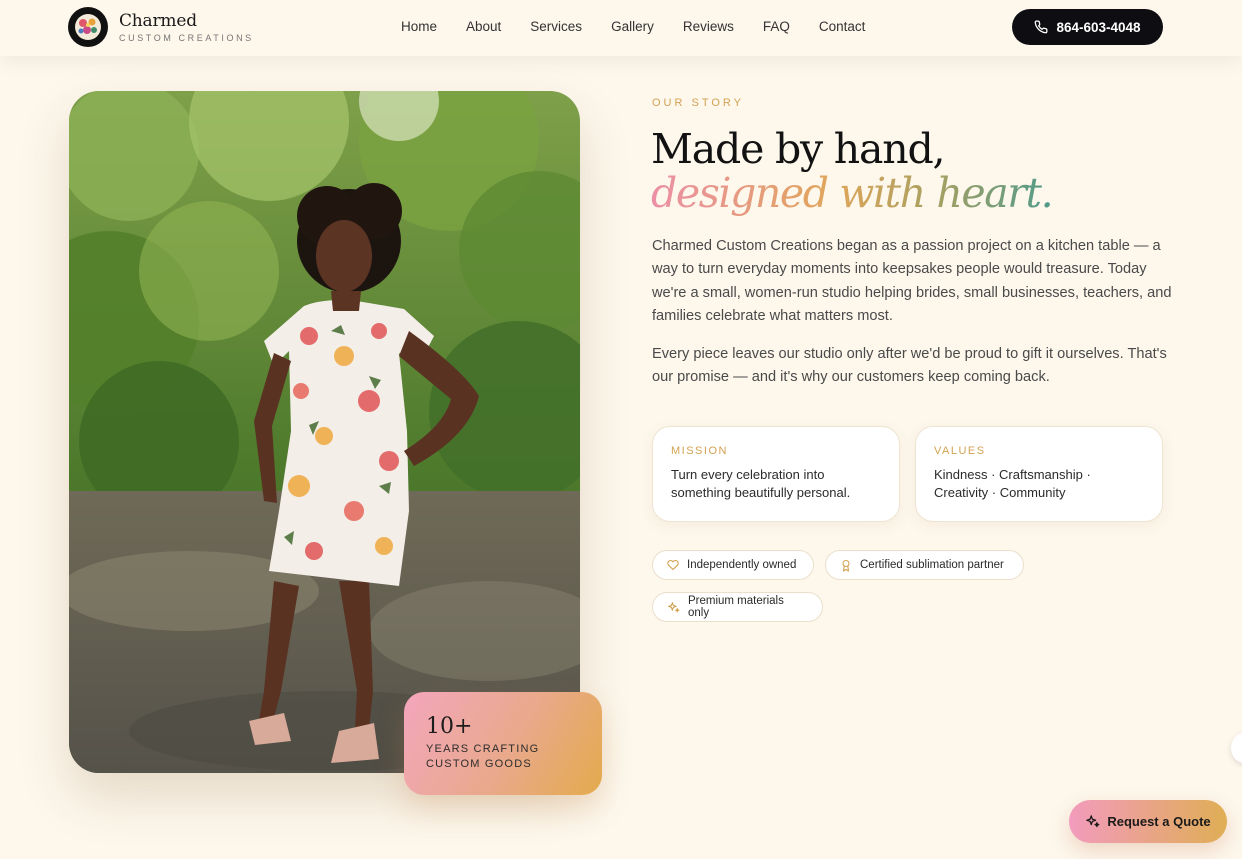 The image size is (1242, 859). Describe the element at coordinates (932, 565) in the screenshot. I see `pill-label: Certified sublimation partner` at that location.